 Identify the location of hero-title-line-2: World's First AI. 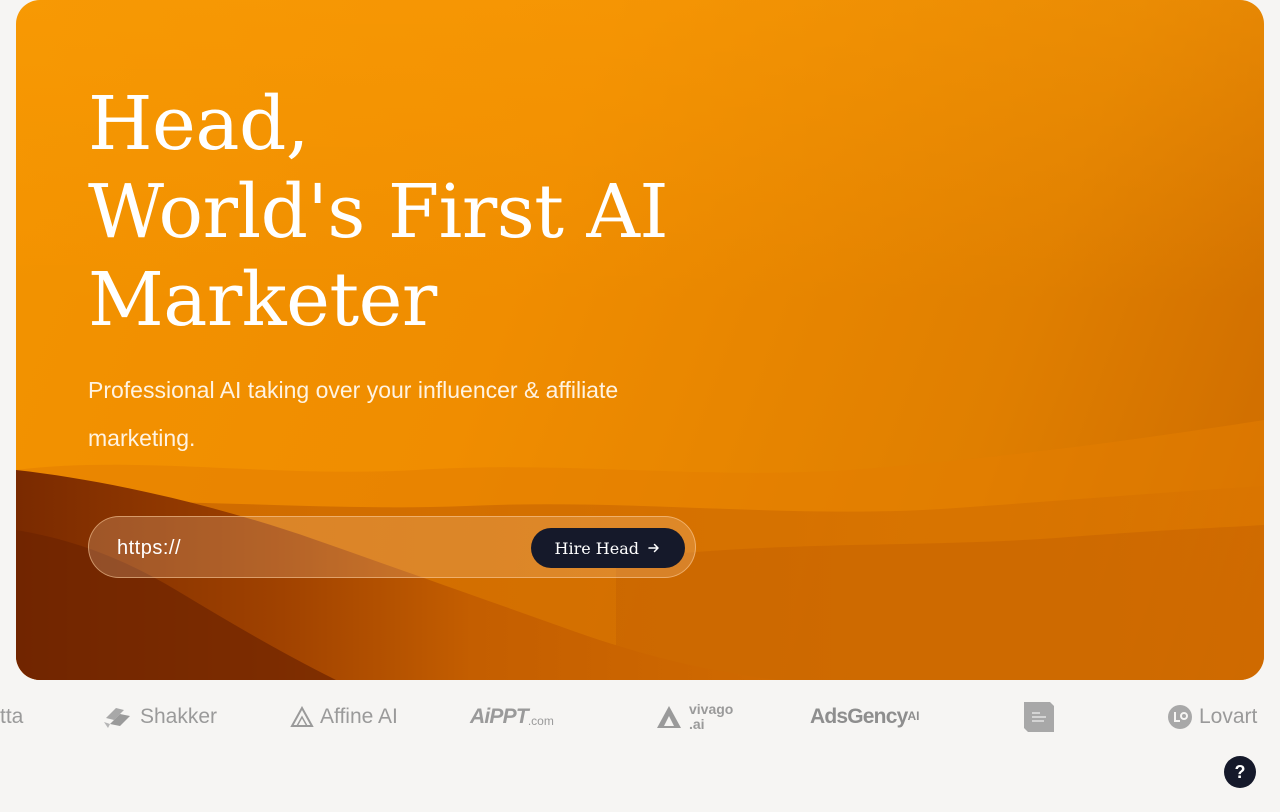
(378, 212).